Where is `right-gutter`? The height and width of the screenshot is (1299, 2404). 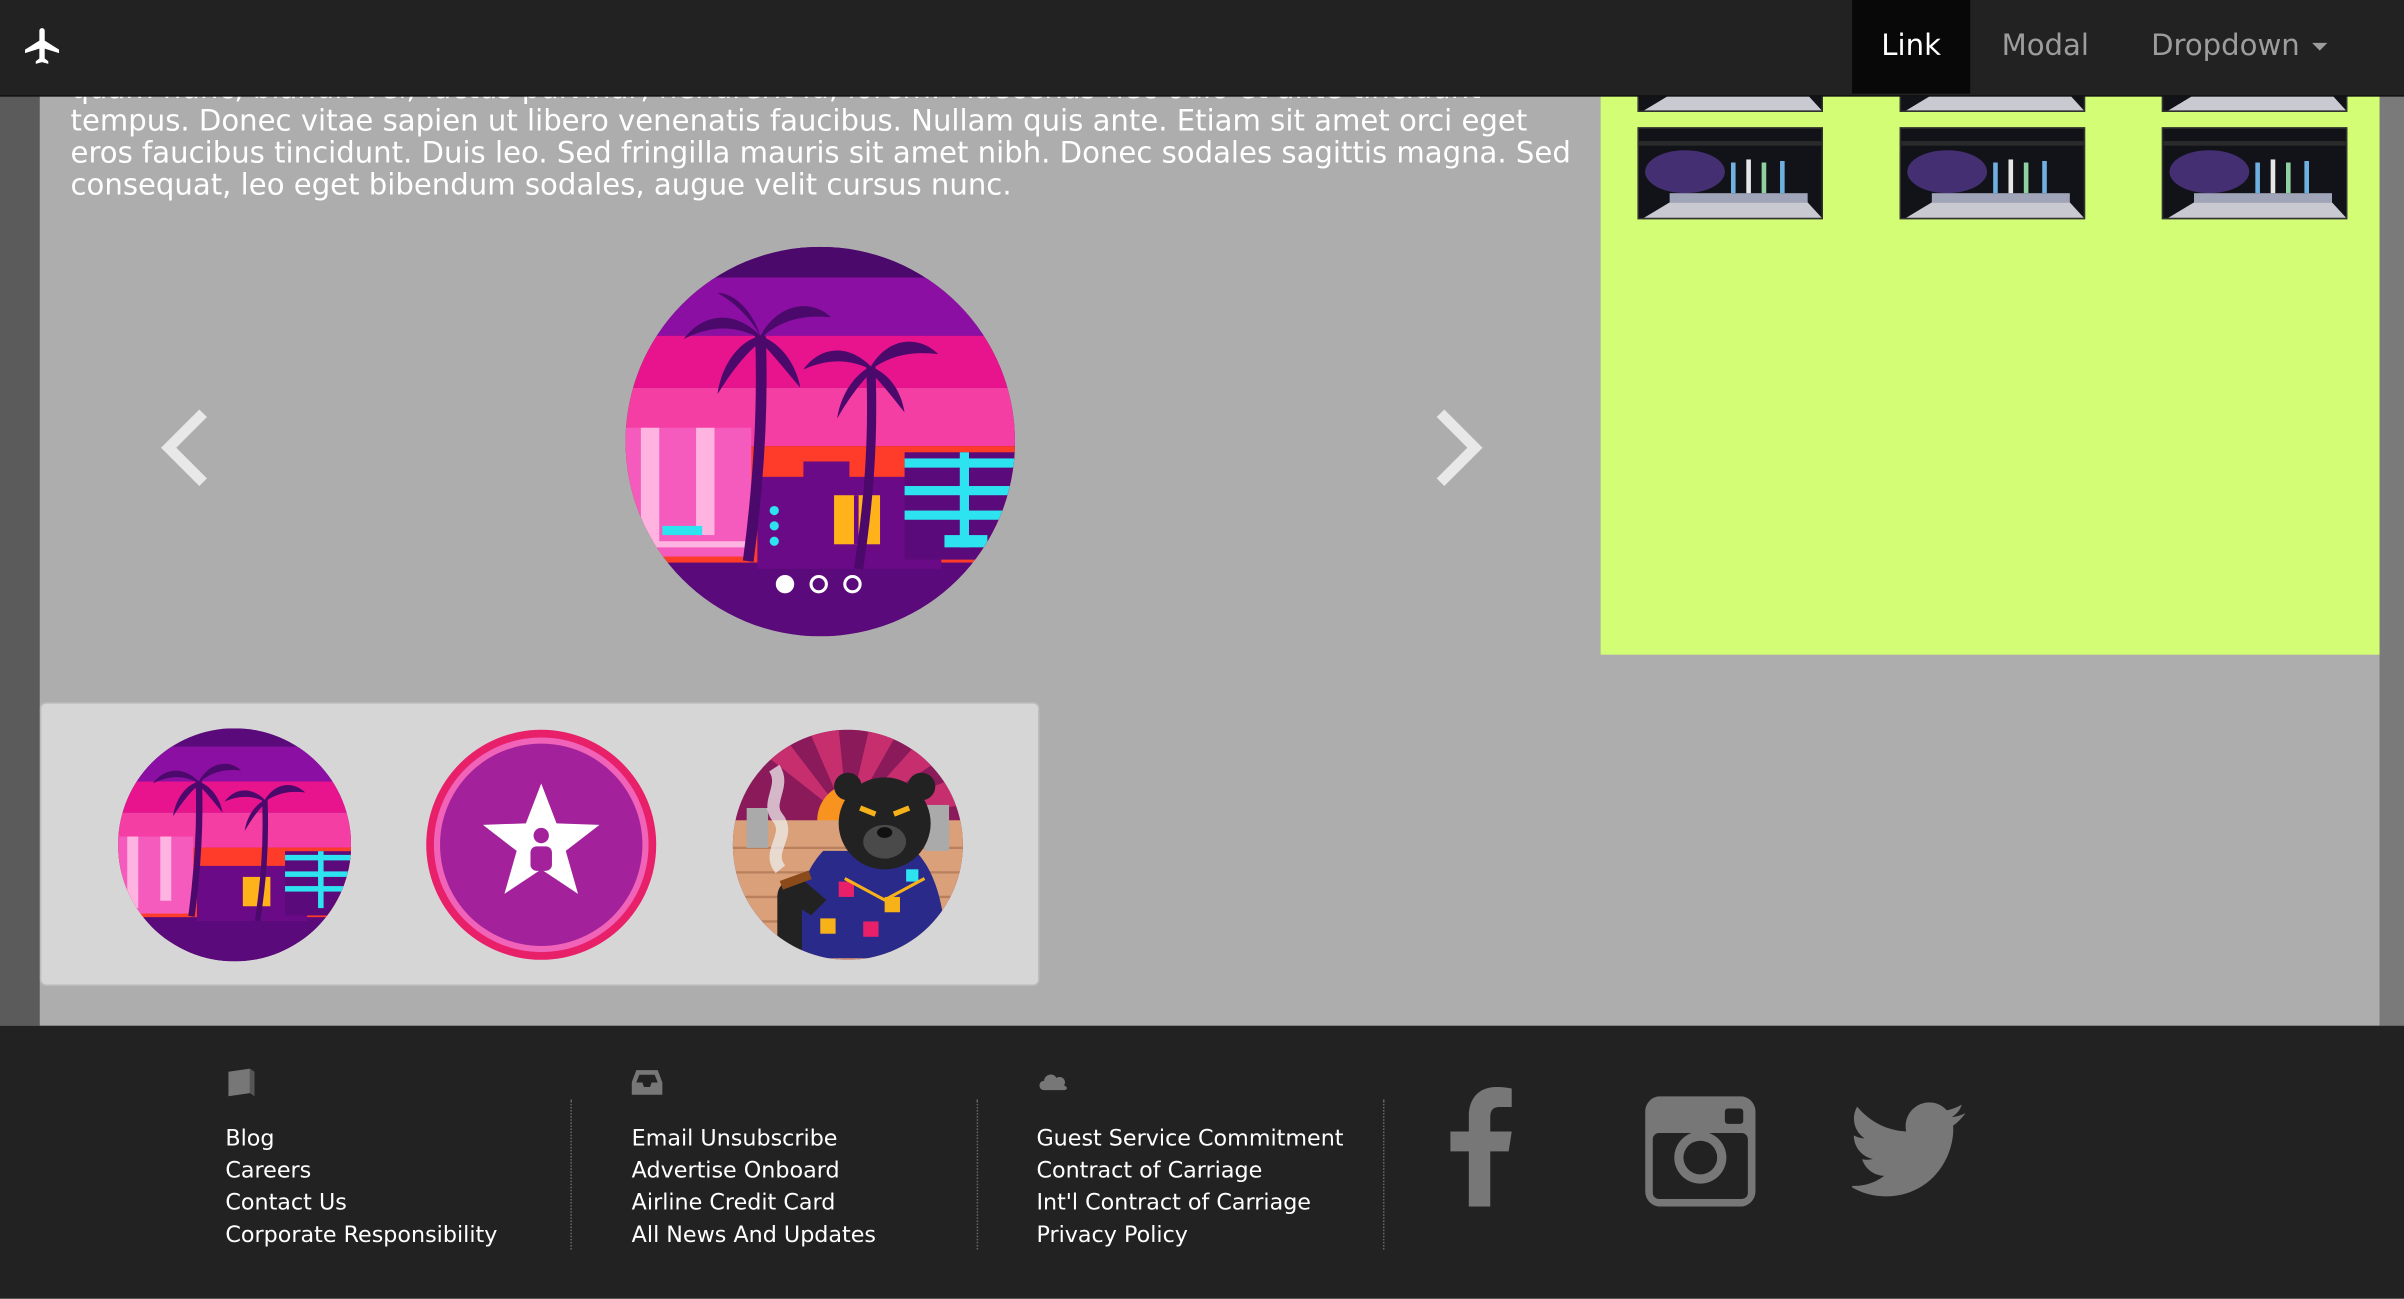 right-gutter is located at coordinates (2391, 560).